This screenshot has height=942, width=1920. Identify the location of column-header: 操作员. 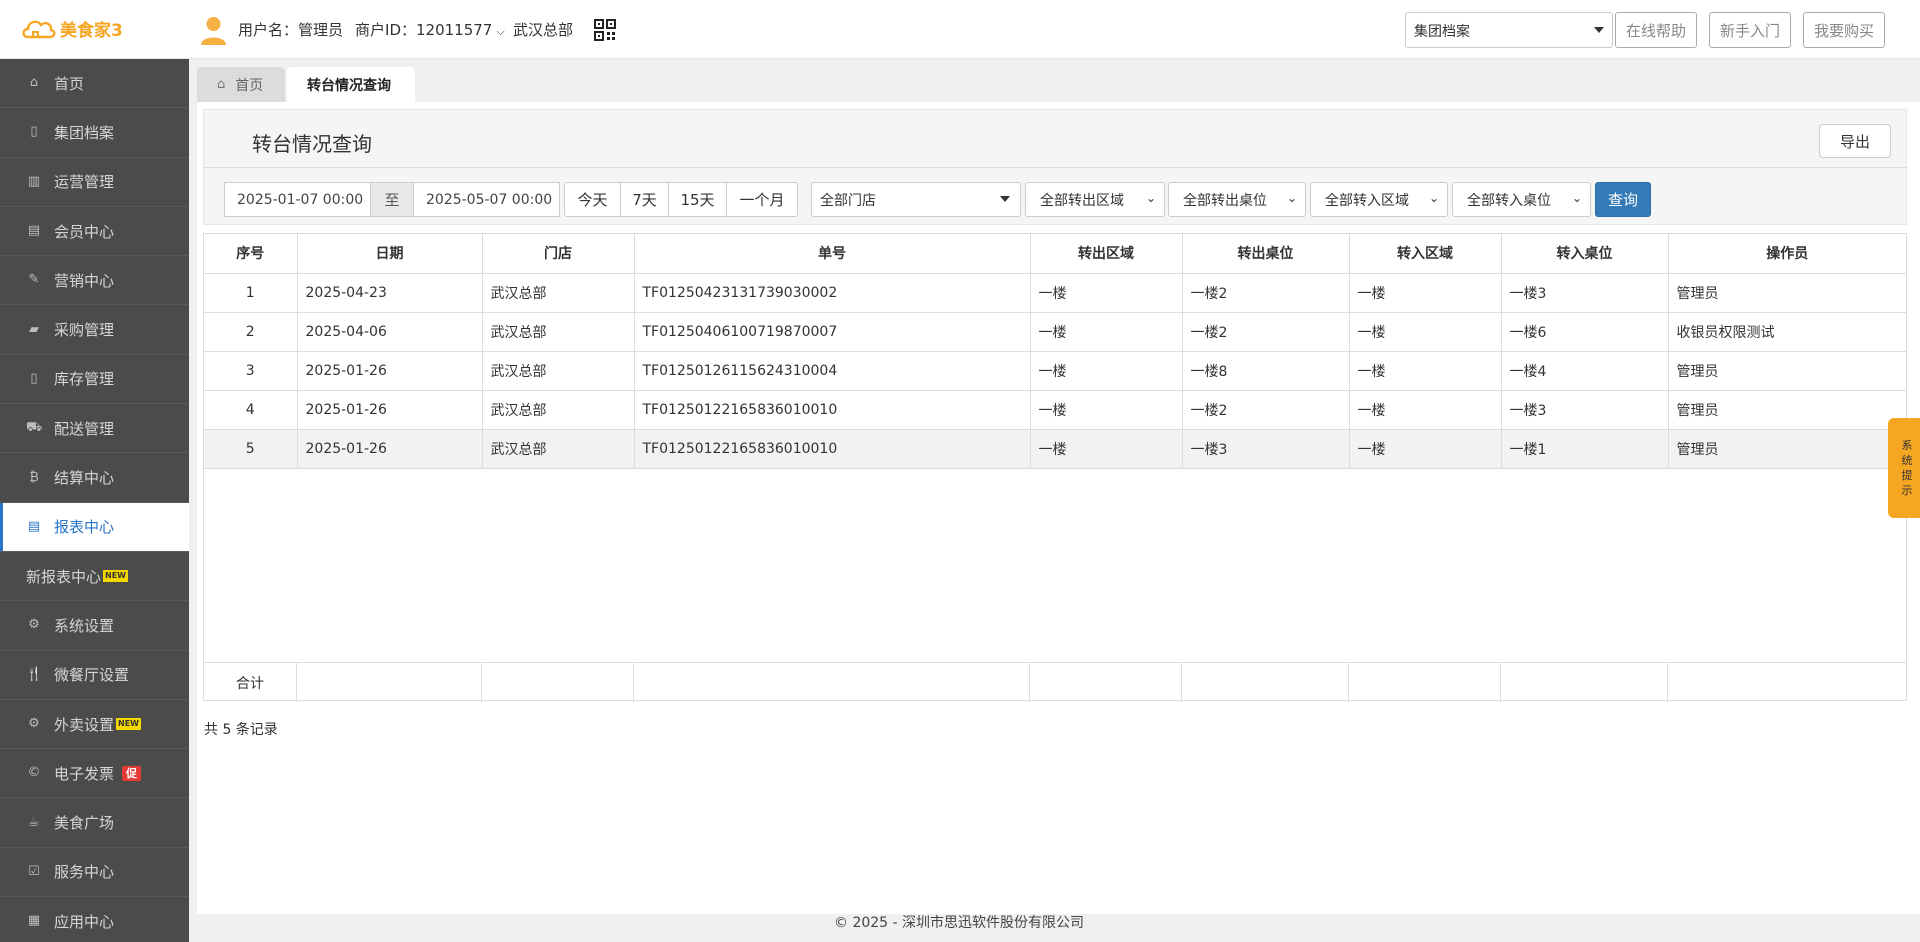
(1787, 254).